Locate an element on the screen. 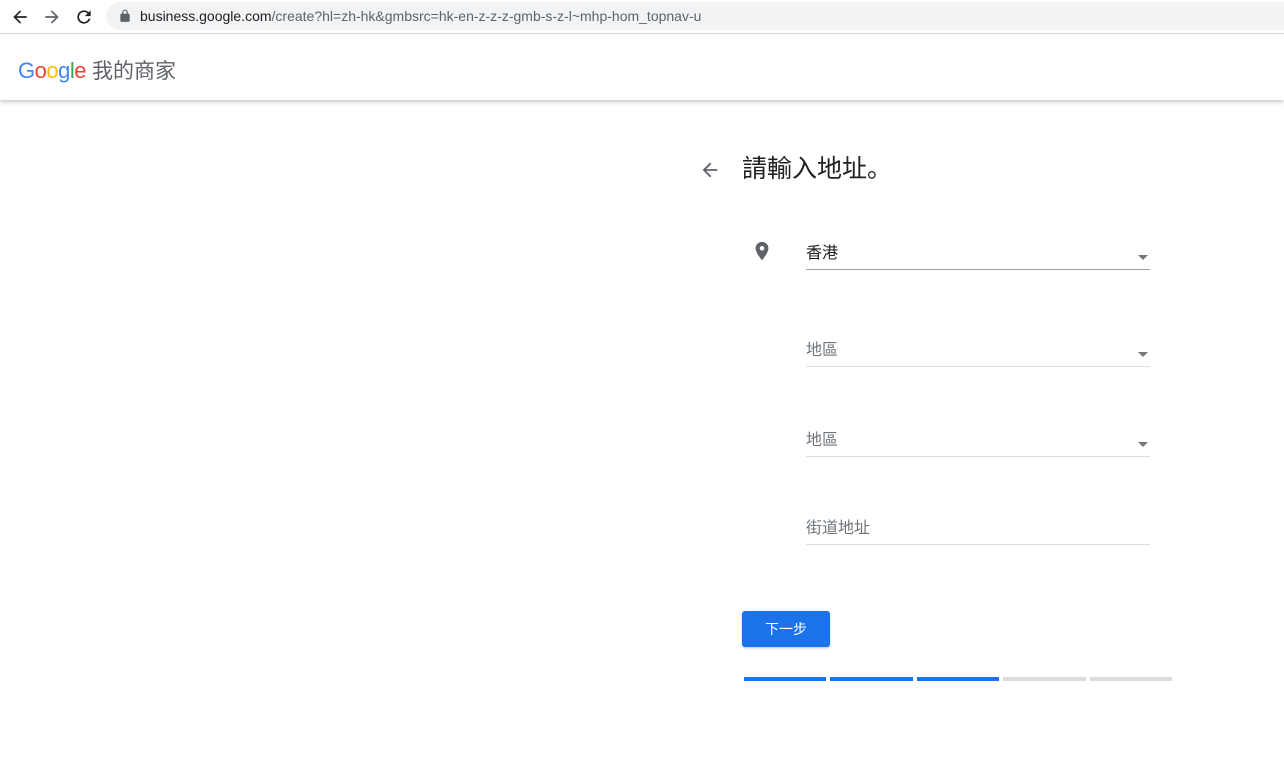 The image size is (1284, 769). page-title: 請輸入地址。 is located at coordinates (817, 169).